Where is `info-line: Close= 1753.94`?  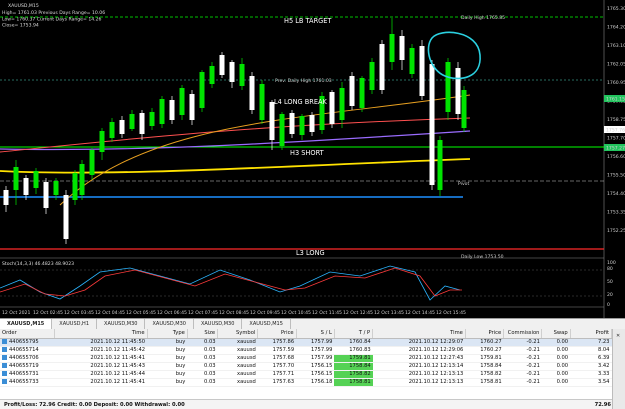
info-line: Close= 1753.94 is located at coordinates (20, 26).